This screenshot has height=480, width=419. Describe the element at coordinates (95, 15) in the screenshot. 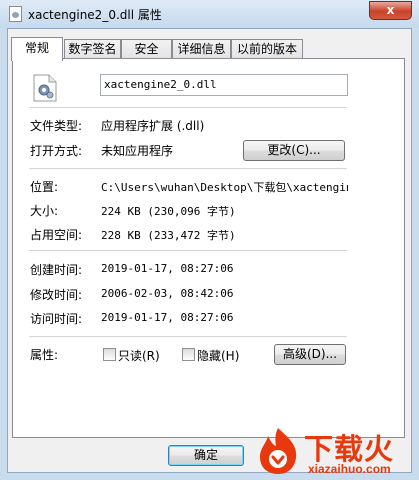

I see `window-title: xactengine2_0.dll 属性` at that location.